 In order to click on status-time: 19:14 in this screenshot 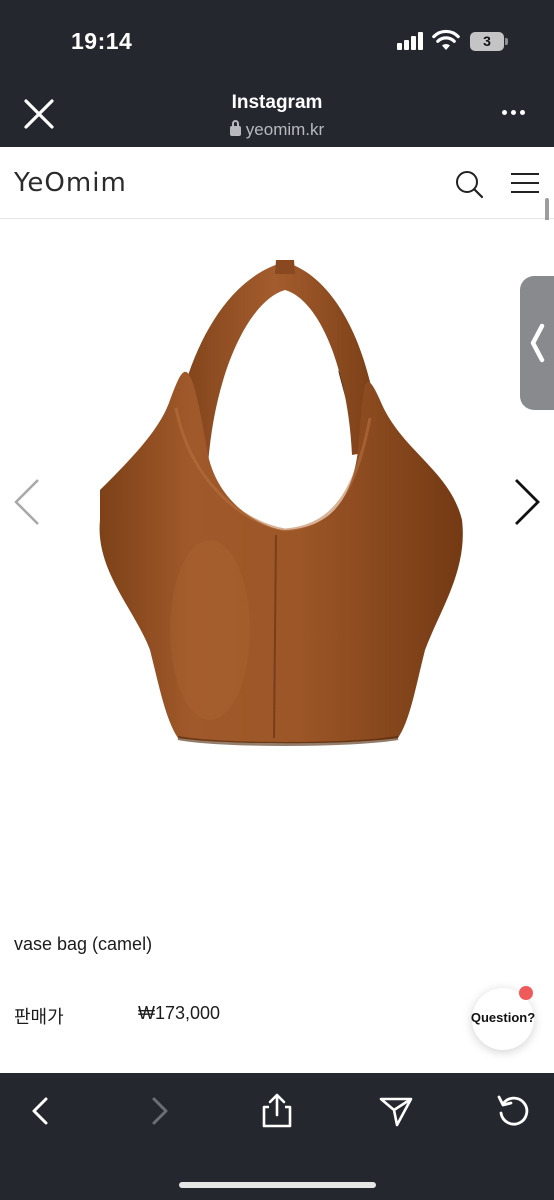, I will do `click(102, 41)`.